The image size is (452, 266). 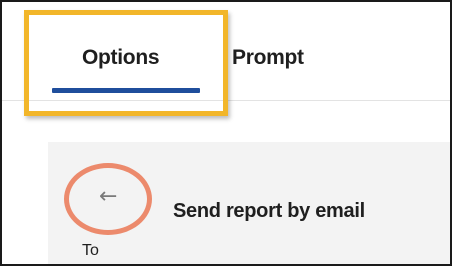 What do you see at coordinates (269, 211) in the screenshot?
I see `panel-title: Send report by email` at bounding box center [269, 211].